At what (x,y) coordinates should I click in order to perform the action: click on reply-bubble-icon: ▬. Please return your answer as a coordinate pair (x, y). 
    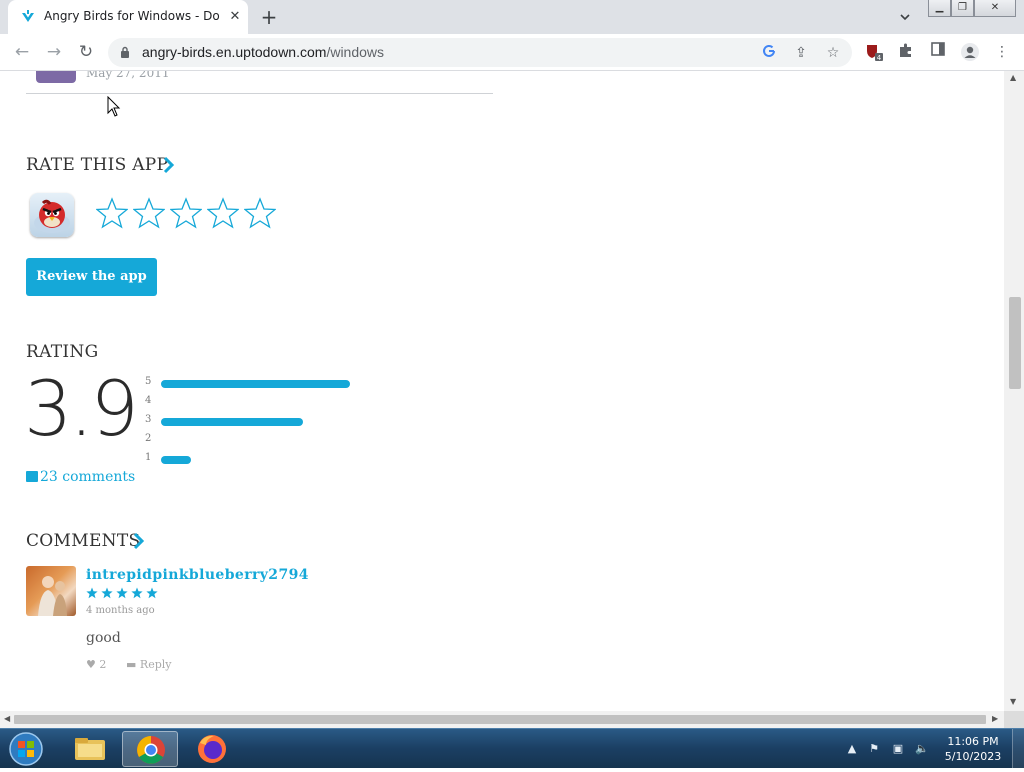
    Looking at the image, I should click on (131, 664).